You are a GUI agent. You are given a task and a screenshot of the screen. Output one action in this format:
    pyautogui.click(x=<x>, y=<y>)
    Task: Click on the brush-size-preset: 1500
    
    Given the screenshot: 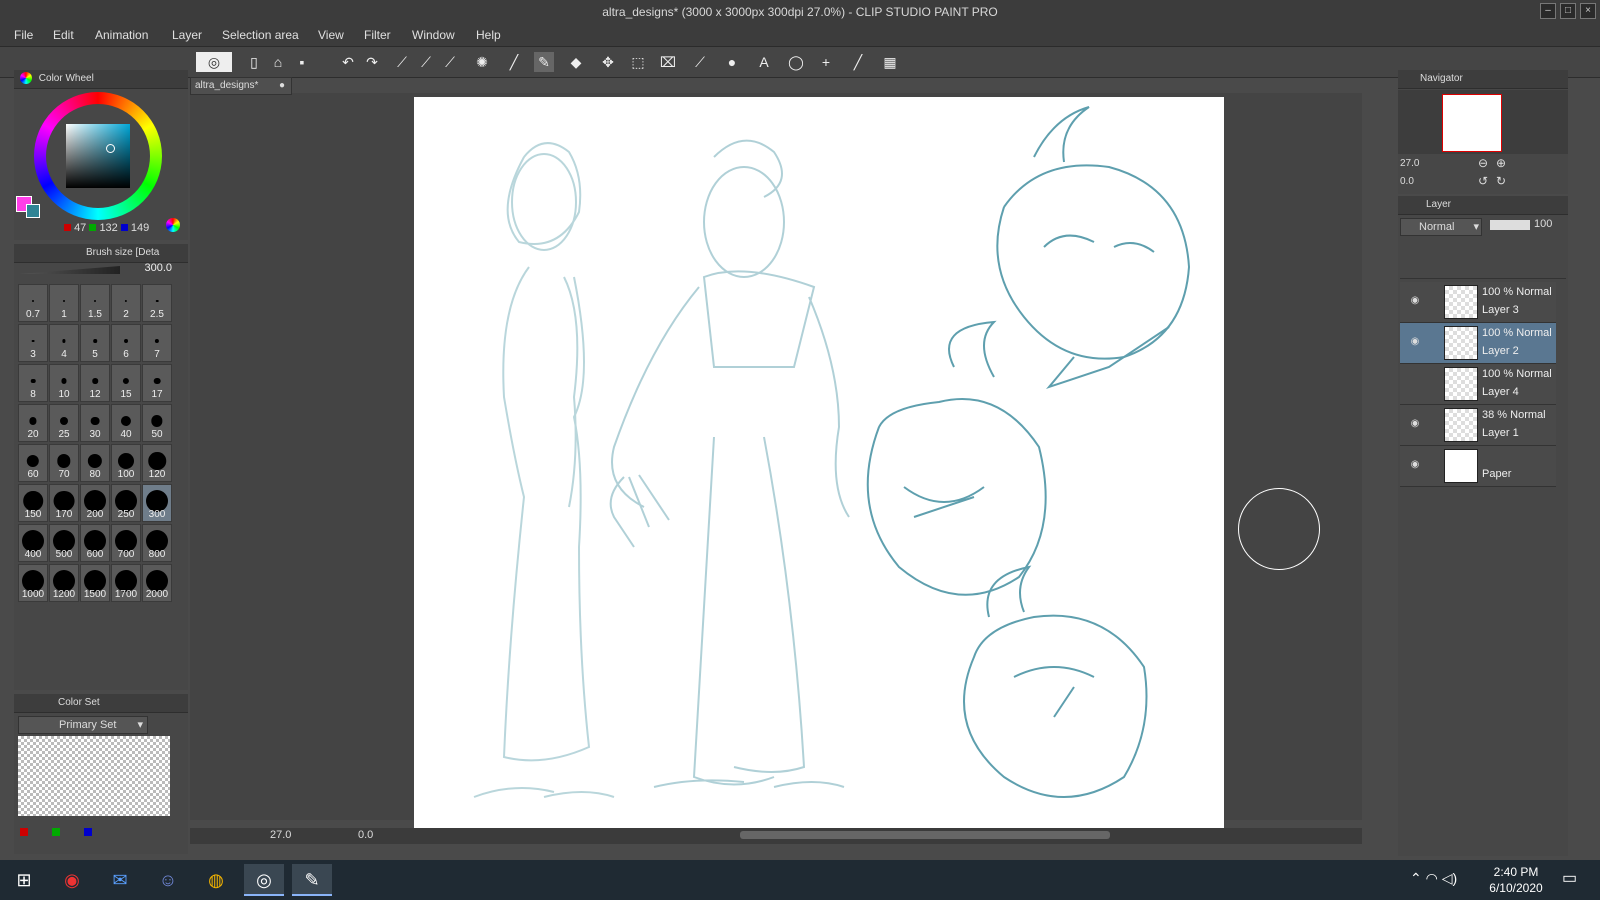 What is the action you would take?
    pyautogui.click(x=95, y=583)
    